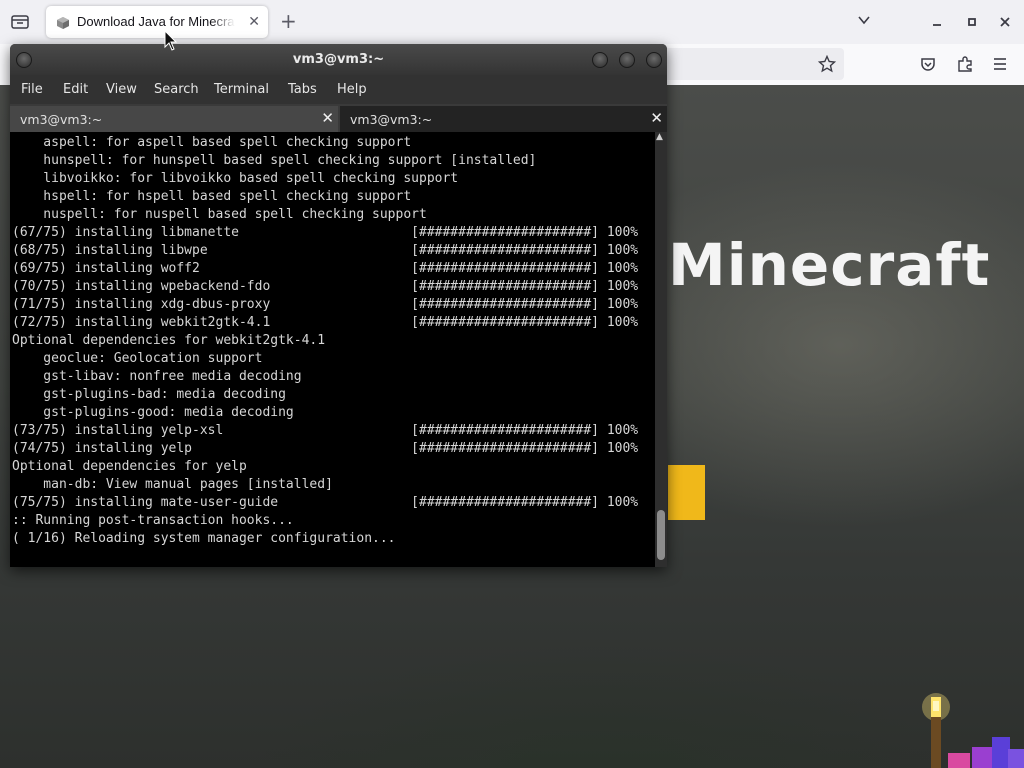 The image size is (1024, 768). Describe the element at coordinates (928, 66) in the screenshot. I see `pocket-icon` at that location.